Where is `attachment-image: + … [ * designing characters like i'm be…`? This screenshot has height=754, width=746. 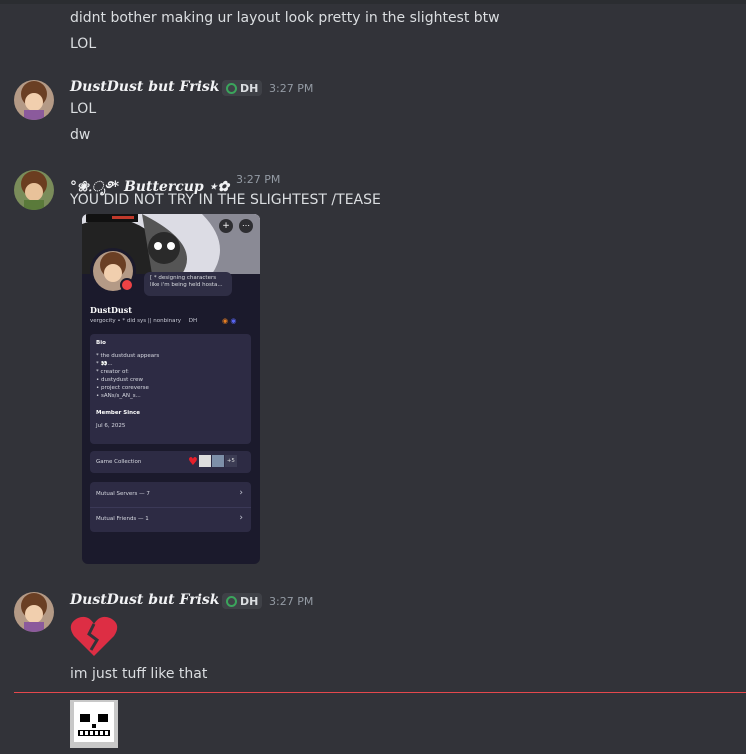 attachment-image: + … [ * designing characters like i'm be… is located at coordinates (171, 389).